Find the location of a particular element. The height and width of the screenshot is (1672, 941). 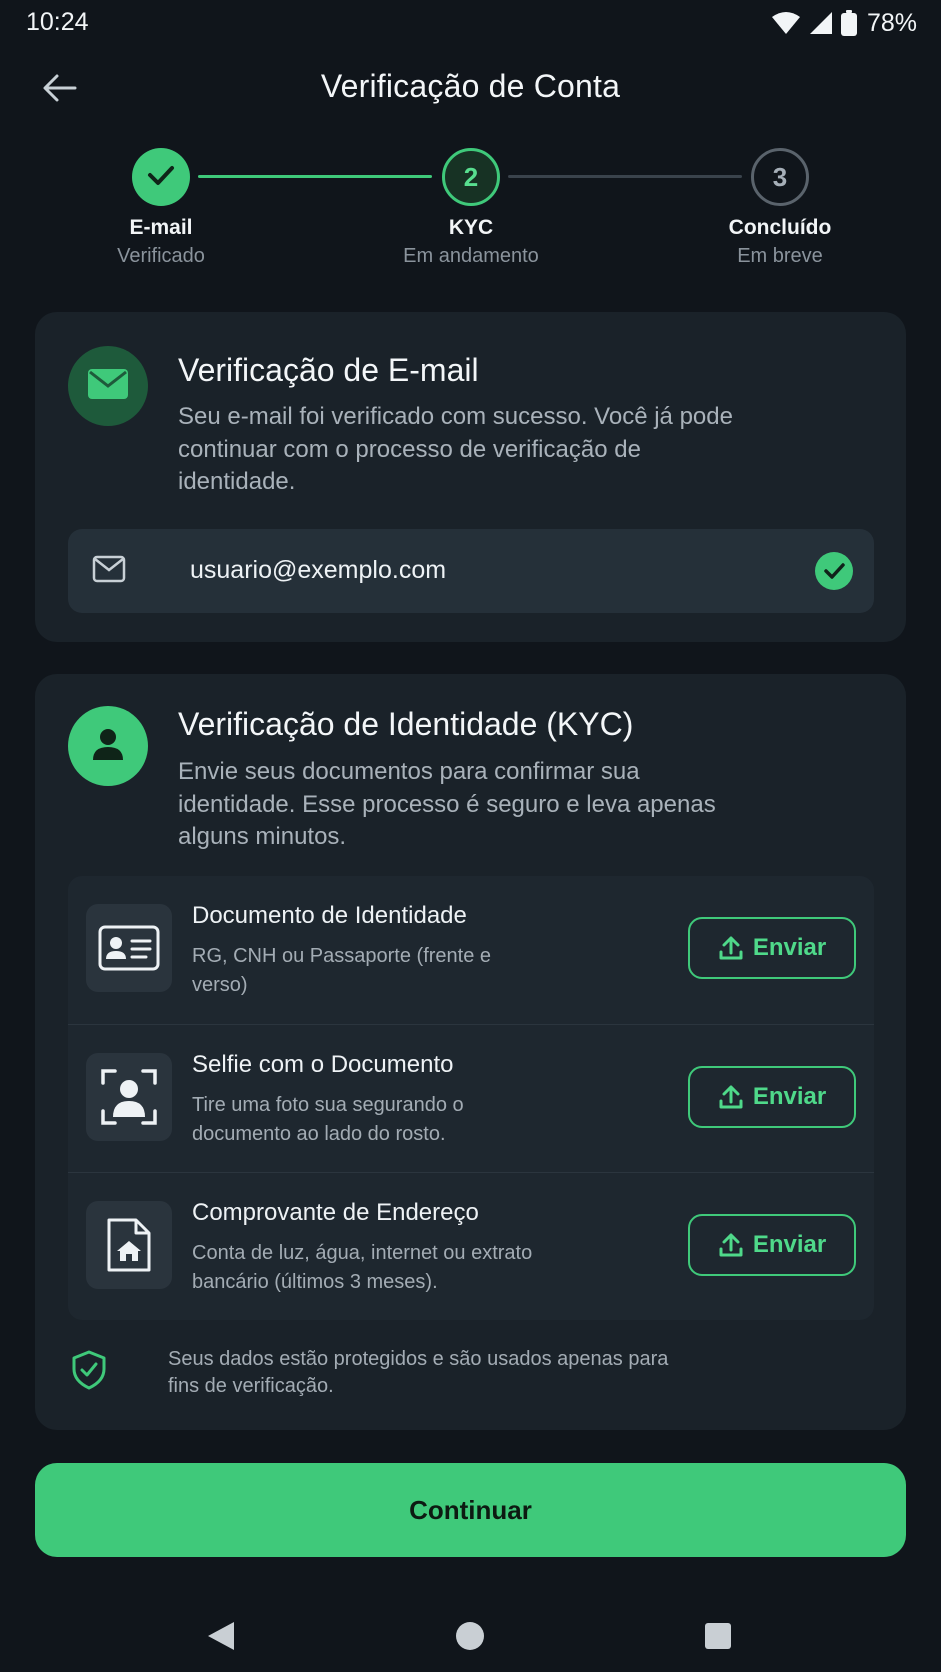

step-label: KYC is located at coordinates (471, 227).